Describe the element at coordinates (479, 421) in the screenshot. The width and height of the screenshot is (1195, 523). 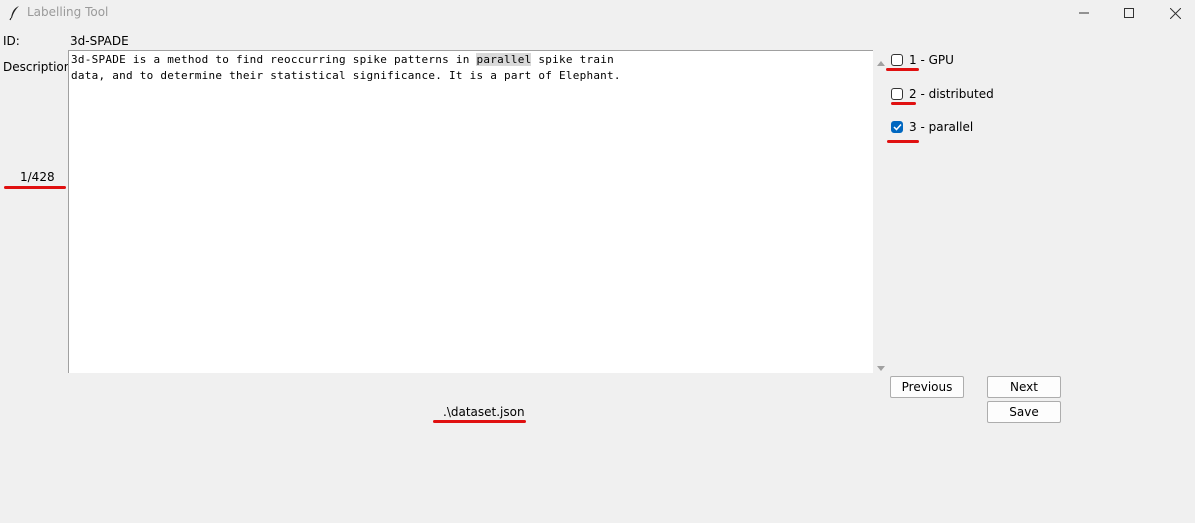
I see `file-path-underline` at that location.